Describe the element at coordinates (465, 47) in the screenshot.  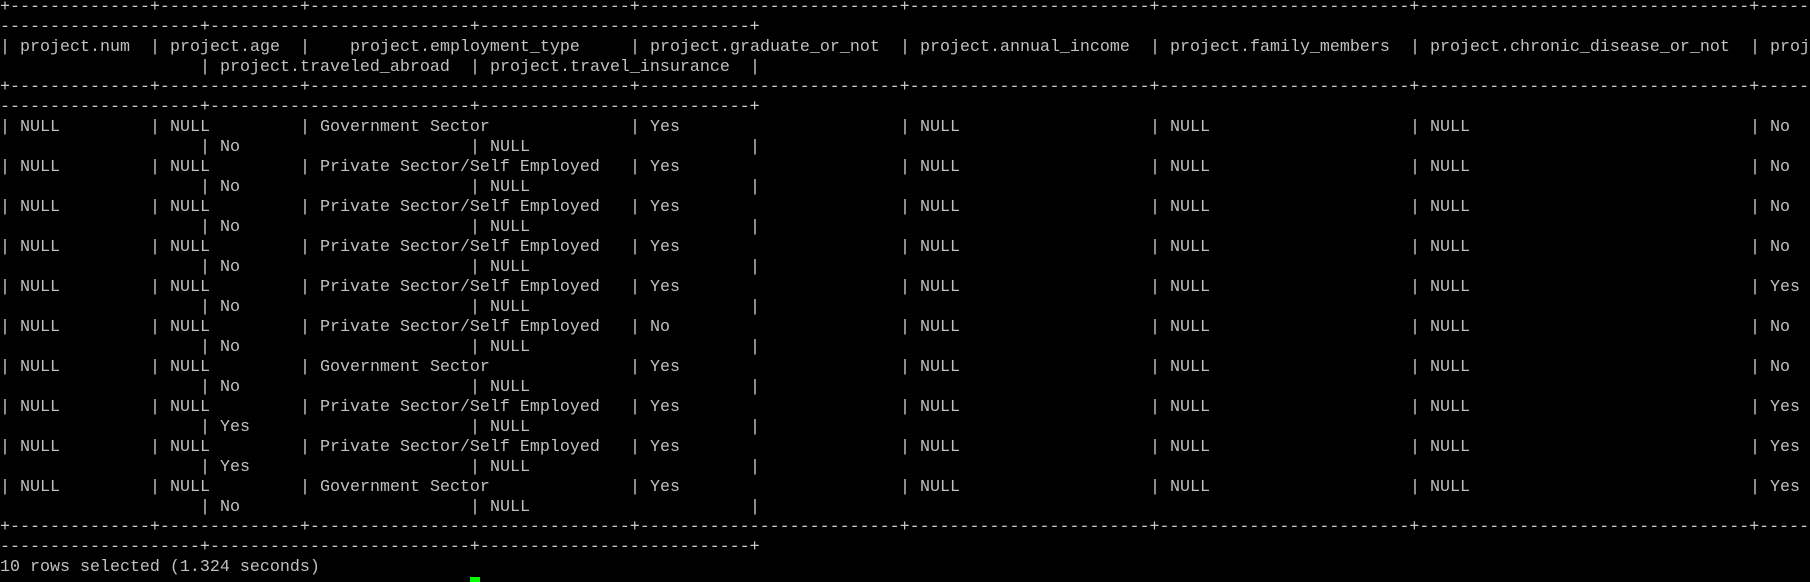
I see `column-header-employment-type: project.employment_type` at that location.